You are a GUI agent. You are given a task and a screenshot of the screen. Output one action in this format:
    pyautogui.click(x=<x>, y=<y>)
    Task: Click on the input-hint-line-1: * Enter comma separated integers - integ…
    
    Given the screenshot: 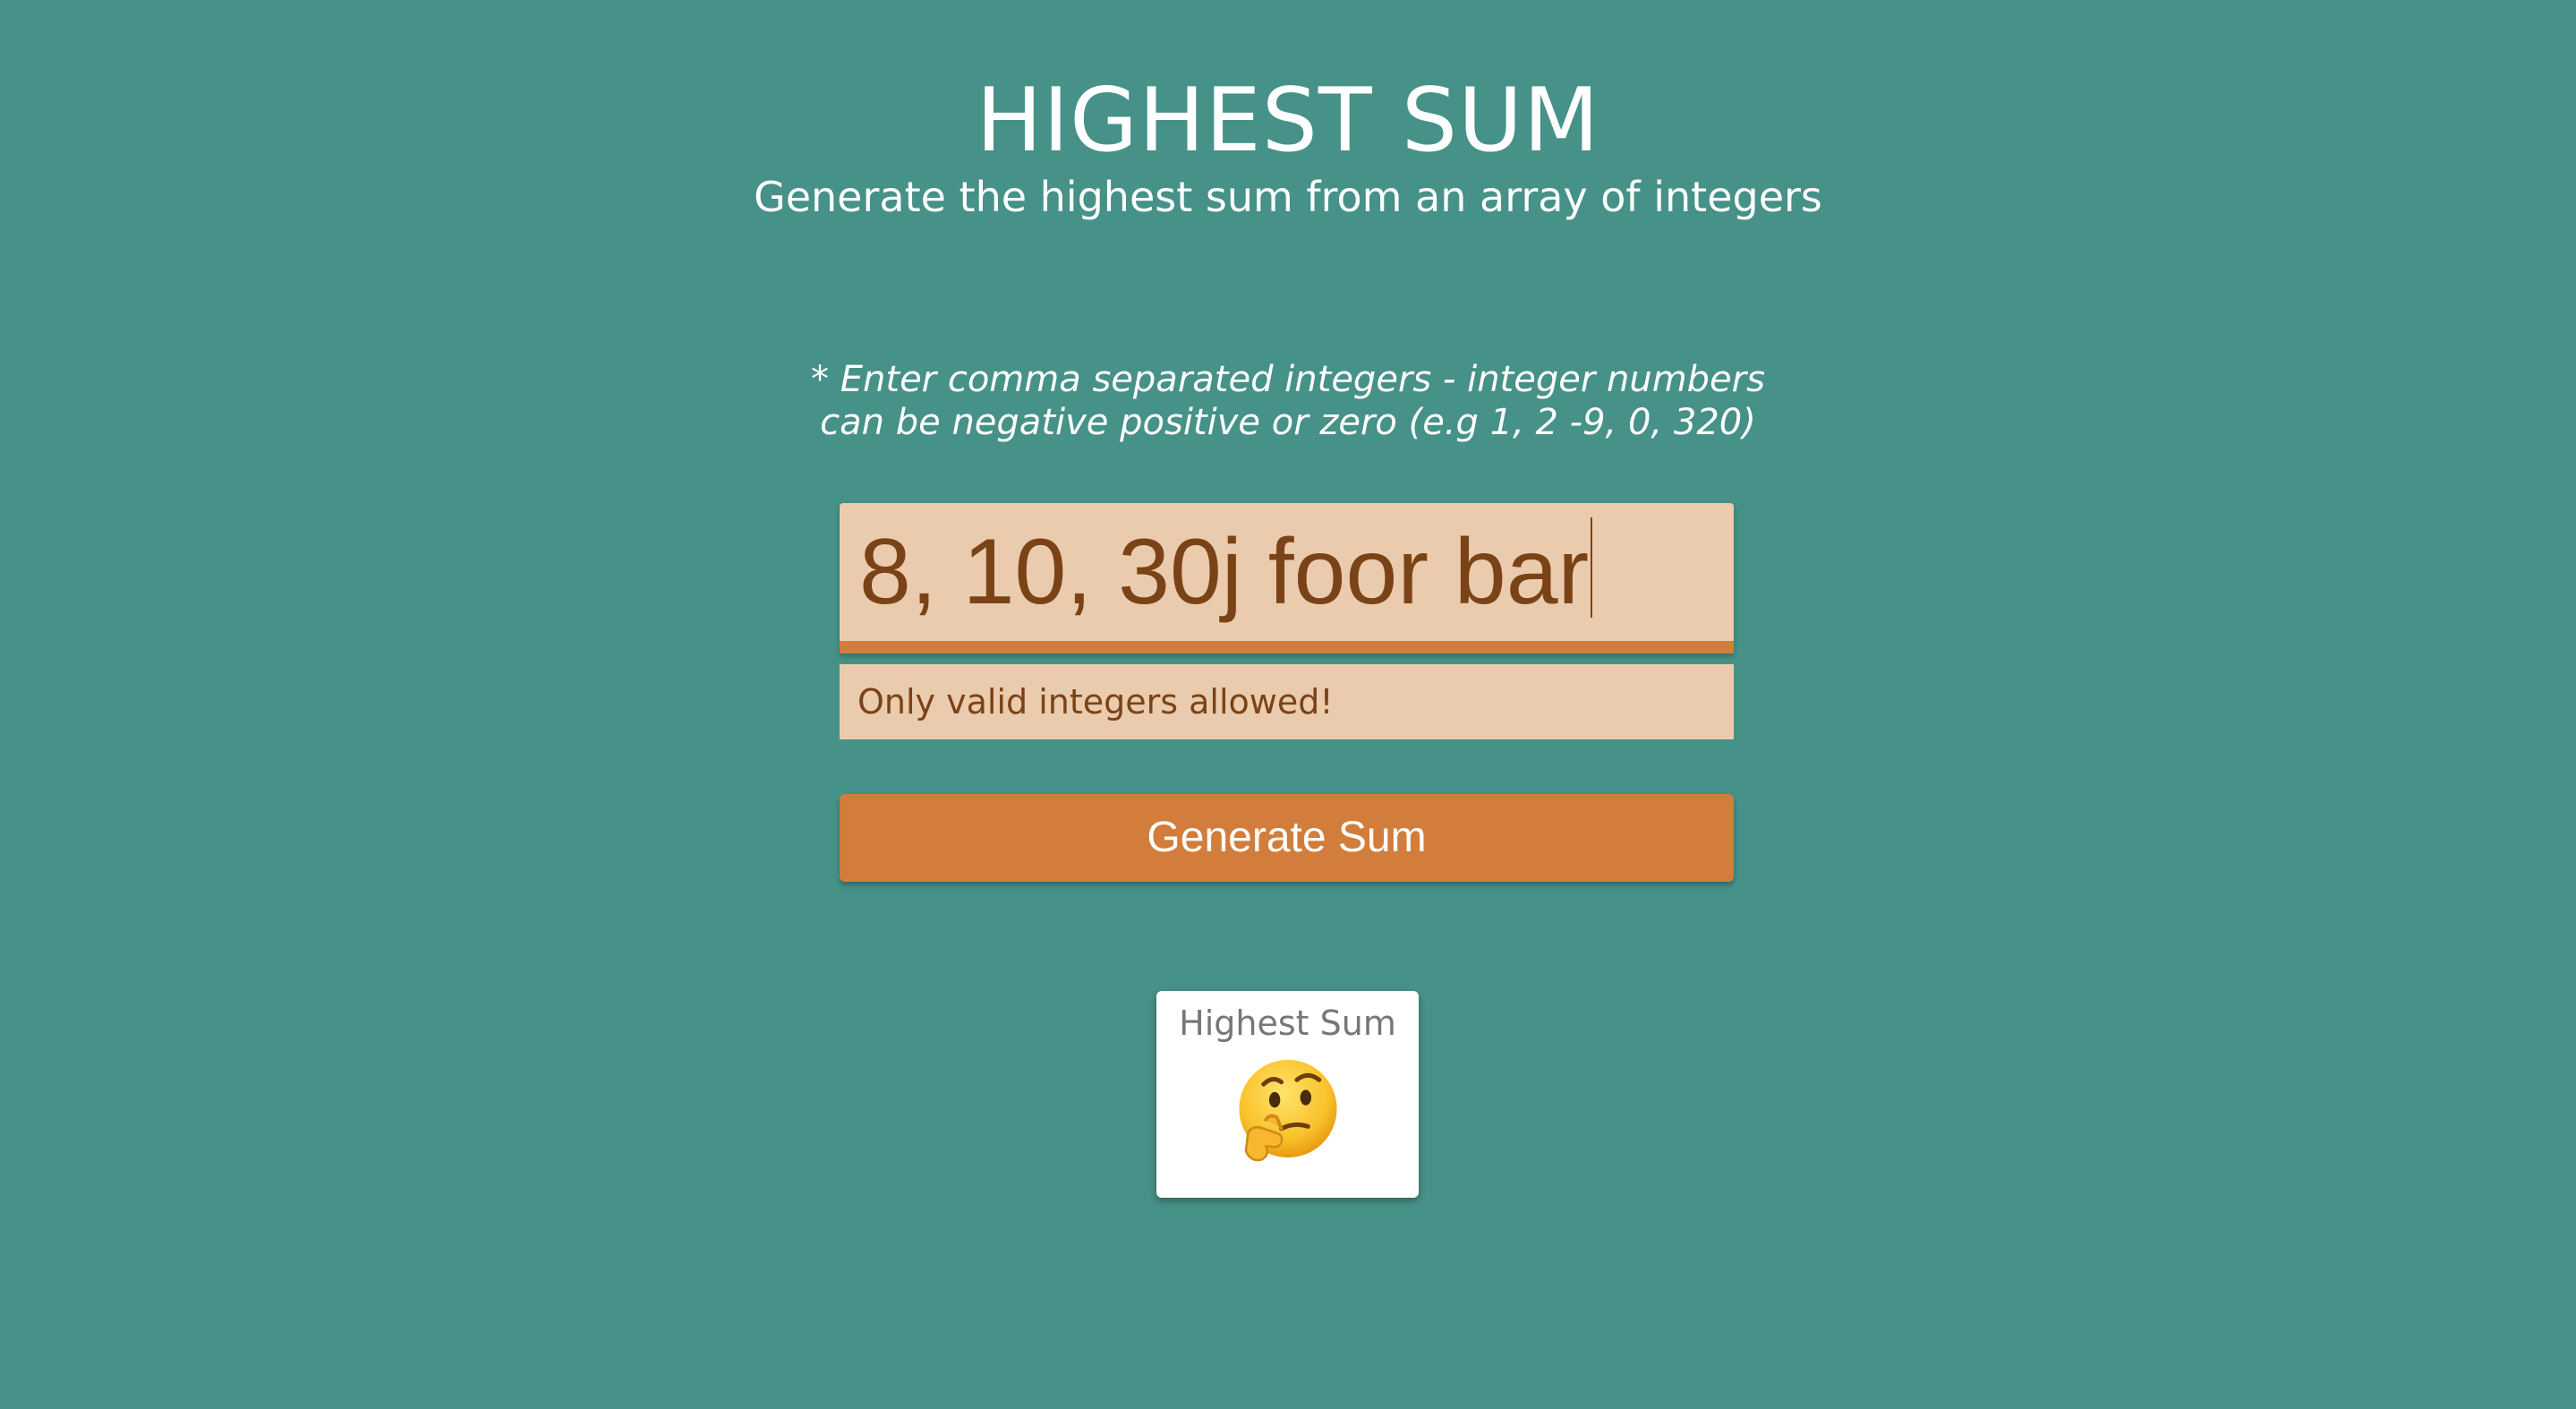 What is the action you would take?
    pyautogui.click(x=1288, y=379)
    